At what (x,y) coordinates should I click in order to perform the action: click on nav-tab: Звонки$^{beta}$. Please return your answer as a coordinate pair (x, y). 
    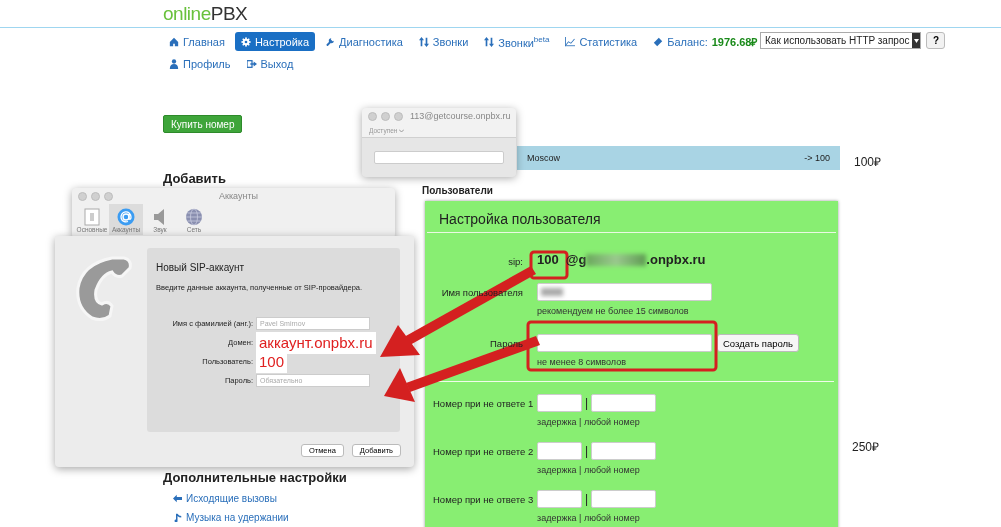
    Looking at the image, I should click on (517, 41).